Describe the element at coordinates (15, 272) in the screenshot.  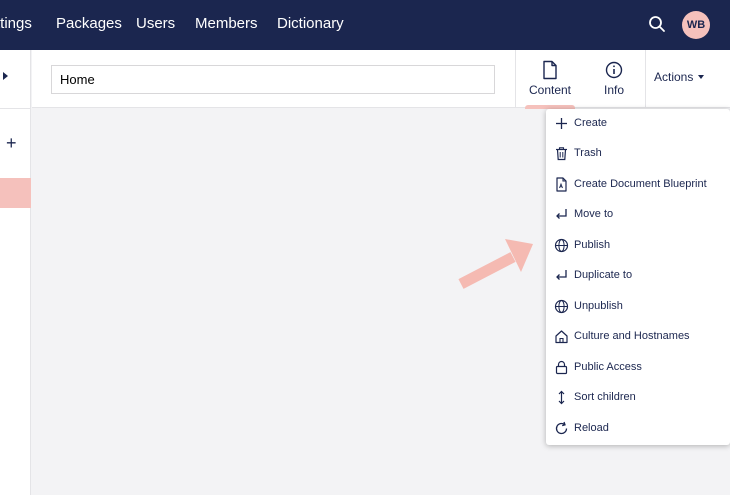
I see `content-tree: +` at that location.